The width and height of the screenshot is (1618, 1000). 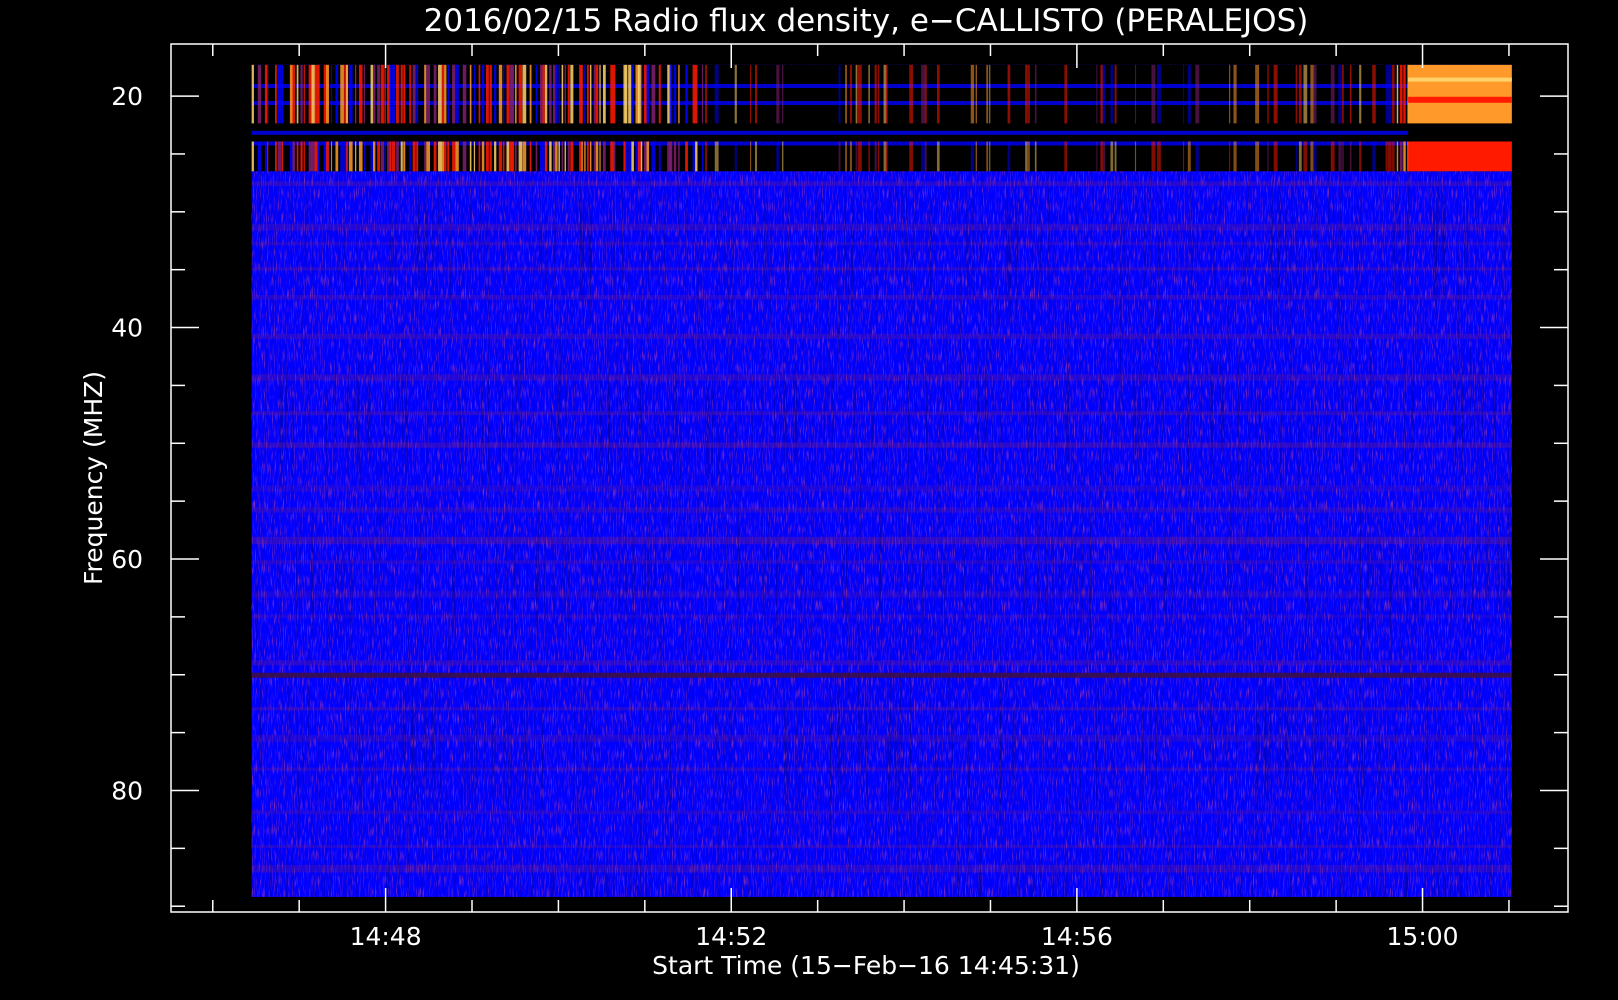 I want to click on heatmap-interference-line, so click(x=881, y=675).